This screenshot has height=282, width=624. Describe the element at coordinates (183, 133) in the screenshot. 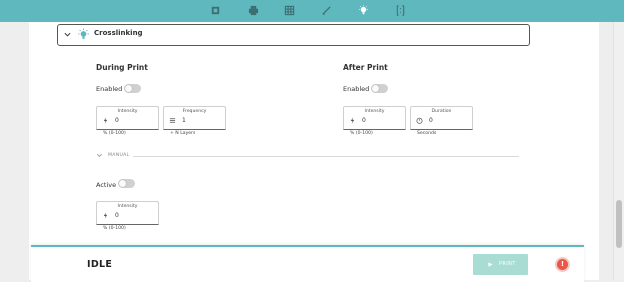

I see `during-print-frequency-hint: + N Layers` at that location.